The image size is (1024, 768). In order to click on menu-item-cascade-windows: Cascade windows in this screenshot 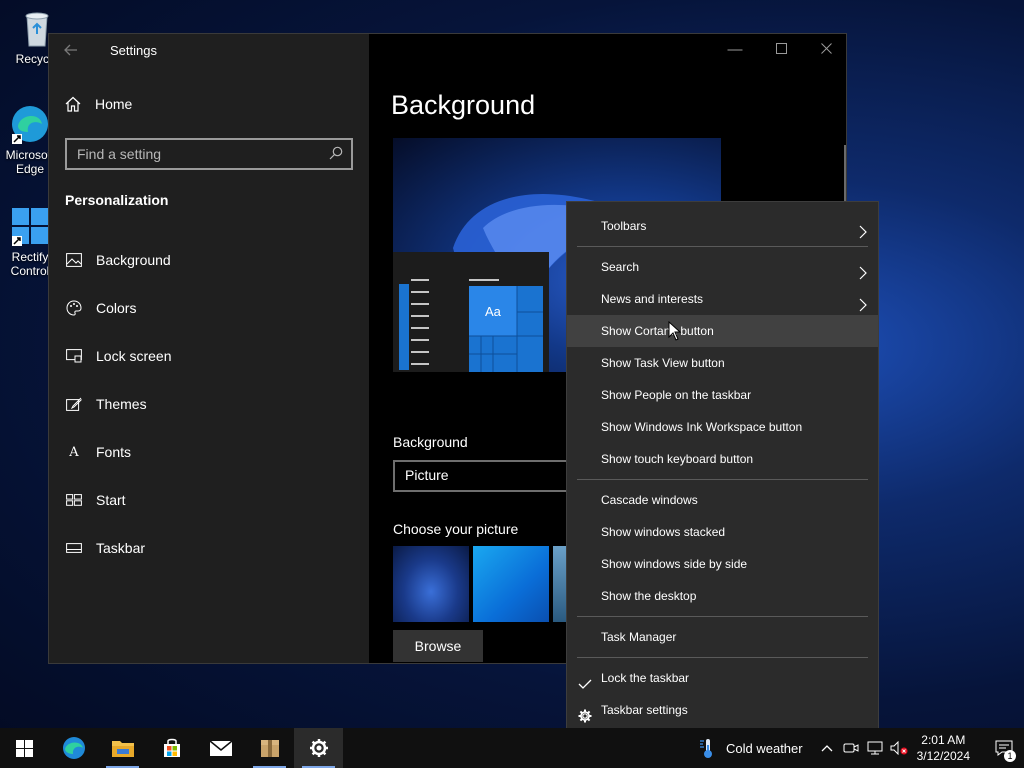, I will do `click(722, 500)`.